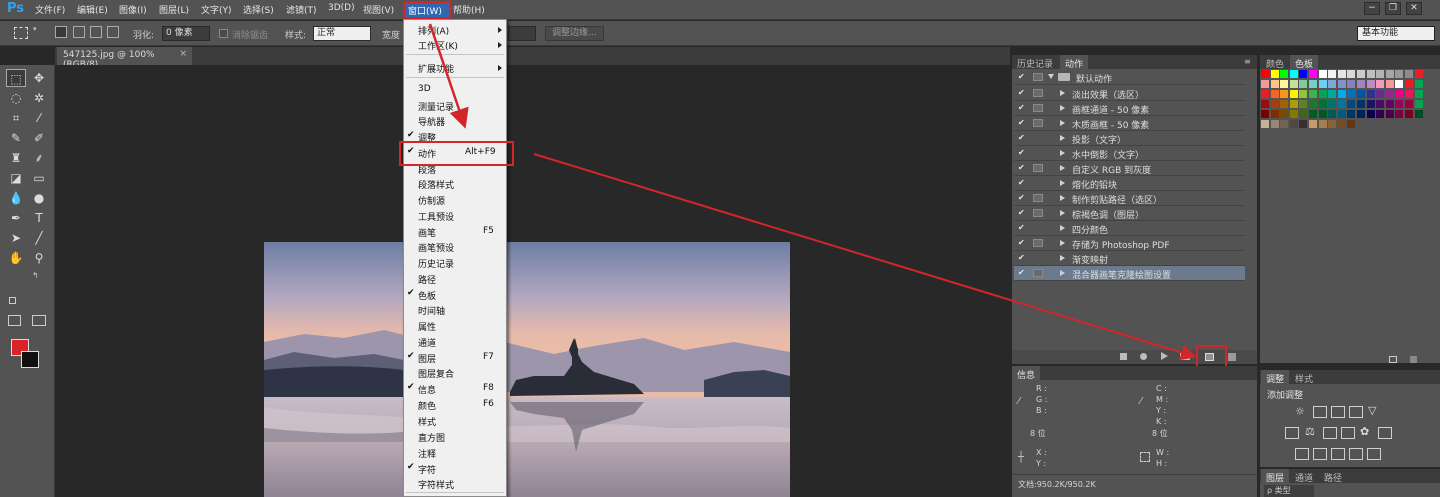 The width and height of the screenshot is (1440, 497). Describe the element at coordinates (522, 33) in the screenshot. I see `height-input` at that location.